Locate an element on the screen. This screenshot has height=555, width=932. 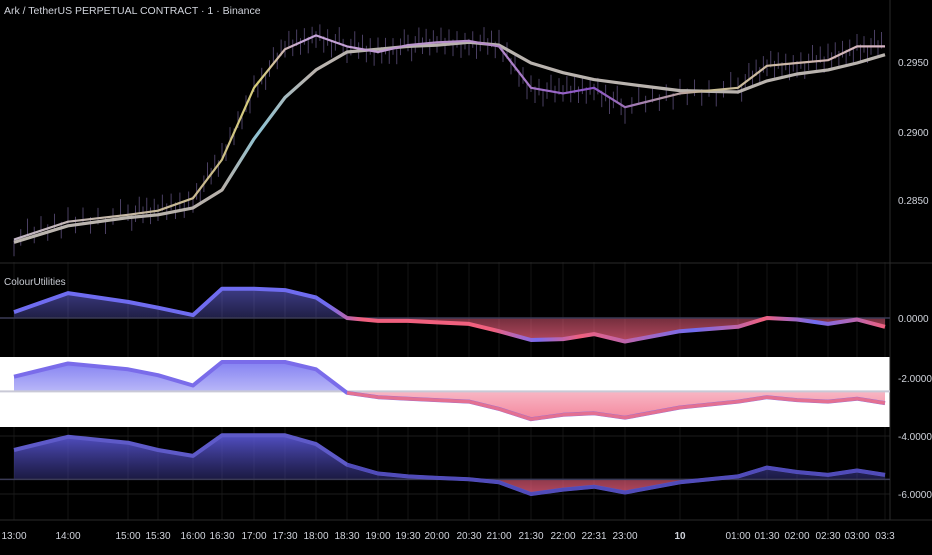
time-tick-label: 01:00 is located at coordinates (737, 536).